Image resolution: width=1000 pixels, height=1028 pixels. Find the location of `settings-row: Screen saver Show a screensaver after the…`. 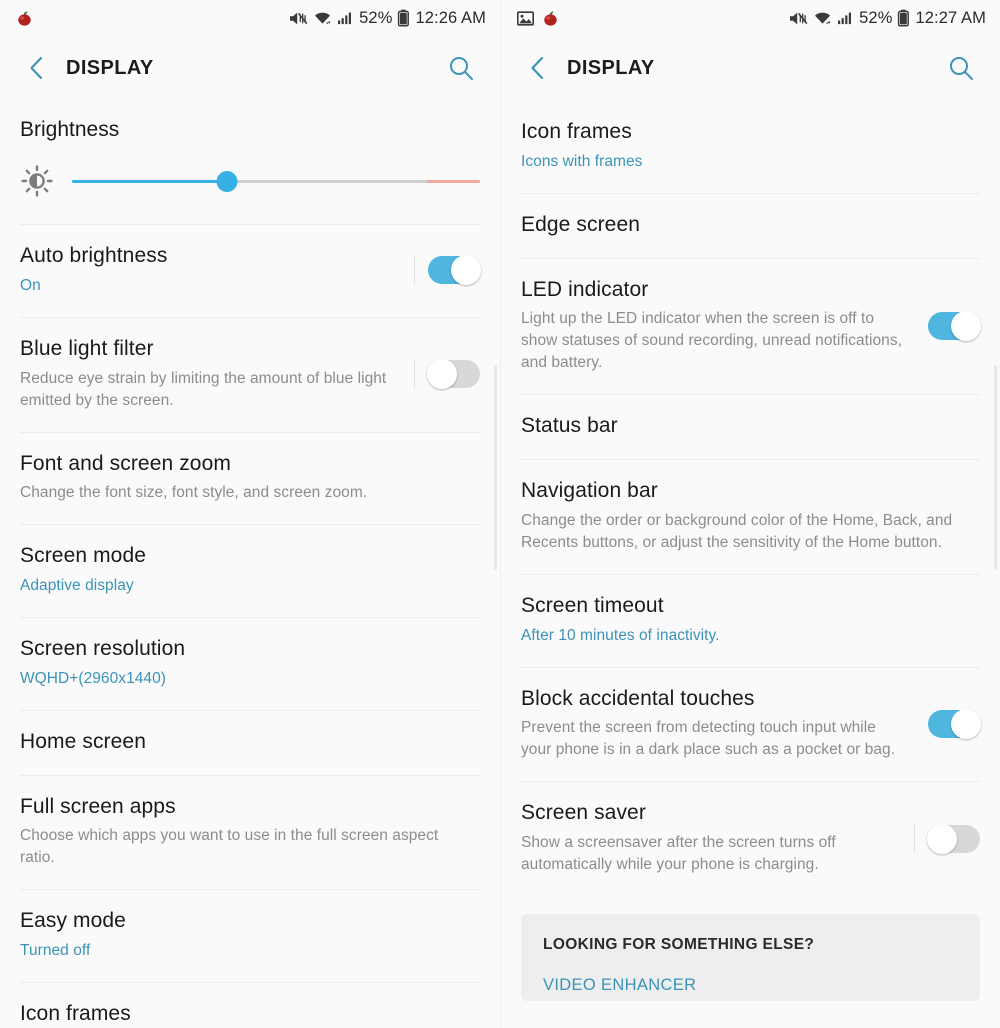

settings-row: Screen saver Show a screensaver after the… is located at coordinates (750, 838).